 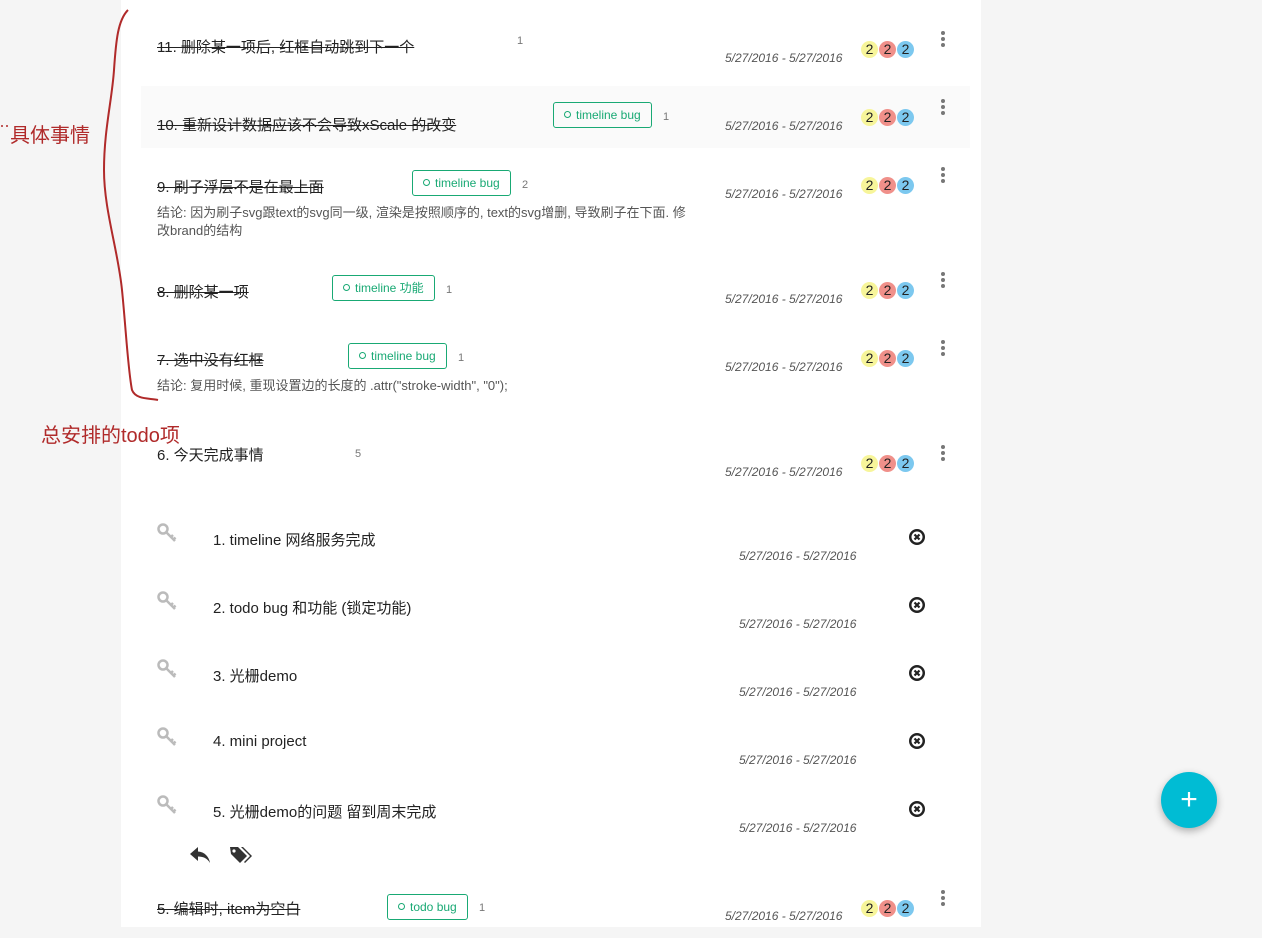 I want to click on tag-chip: todo bug, so click(x=427, y=907).